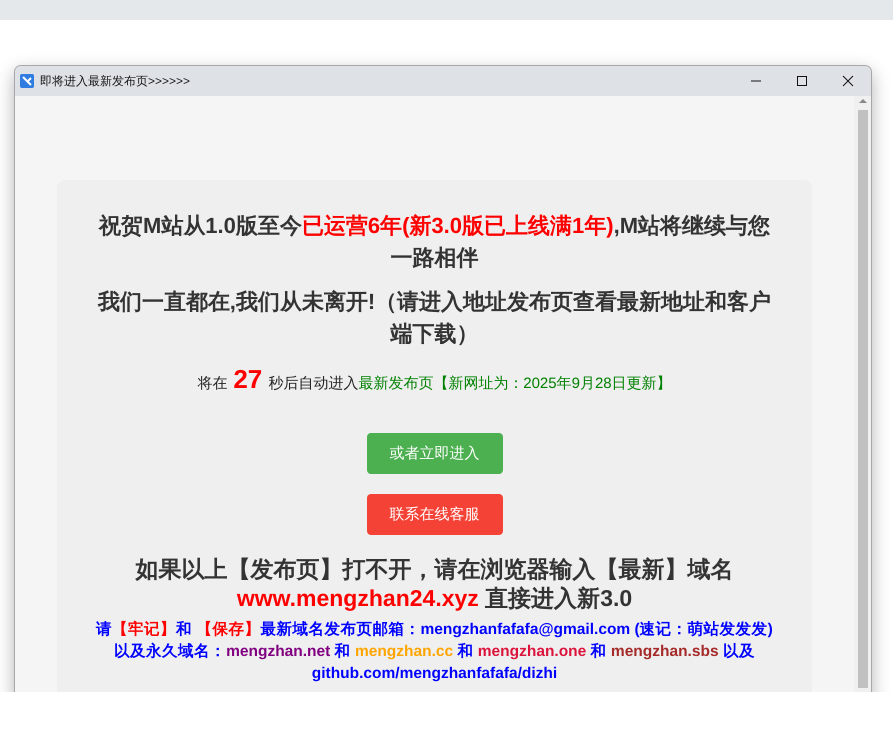  I want to click on heading: 祝贺M站从1.0版至今已运营6年(新3.0版已上线满1年),M站将继续与您一路相伴, so click(434, 242).